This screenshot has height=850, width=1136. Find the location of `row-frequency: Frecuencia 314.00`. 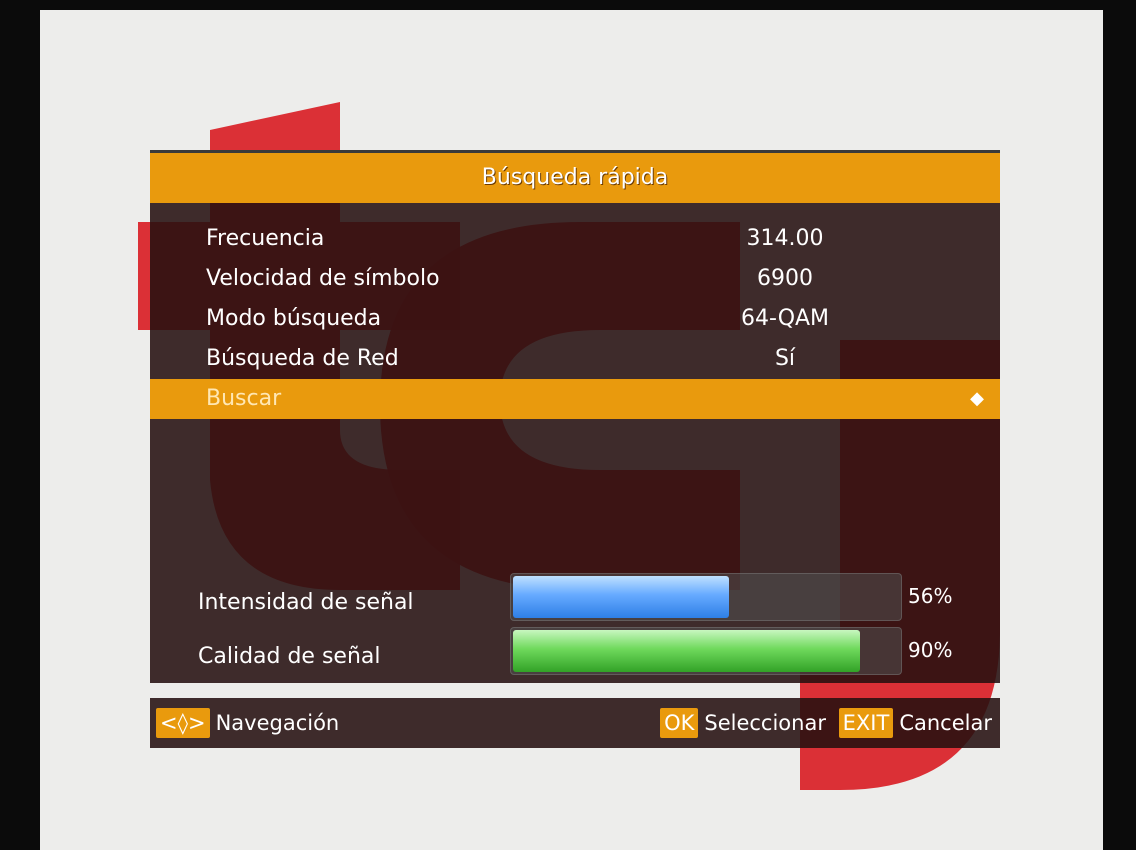

row-frequency: Frecuencia 314.00 is located at coordinates (575, 239).